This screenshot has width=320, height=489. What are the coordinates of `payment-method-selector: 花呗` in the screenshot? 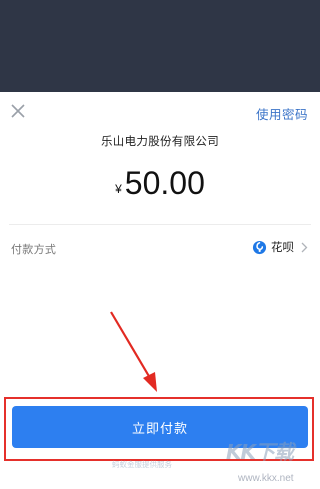 It's located at (280, 247).